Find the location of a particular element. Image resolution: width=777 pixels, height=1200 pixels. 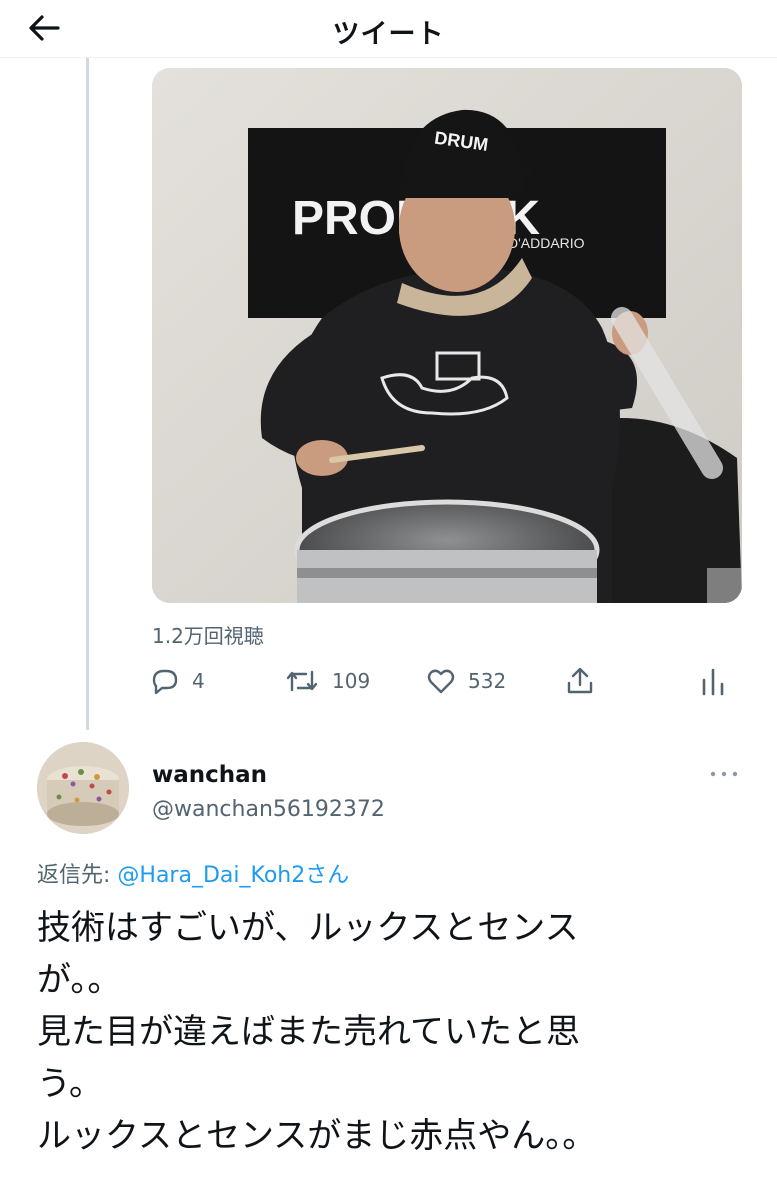

banner-subtext: D'ADDARIO is located at coordinates (546, 243).